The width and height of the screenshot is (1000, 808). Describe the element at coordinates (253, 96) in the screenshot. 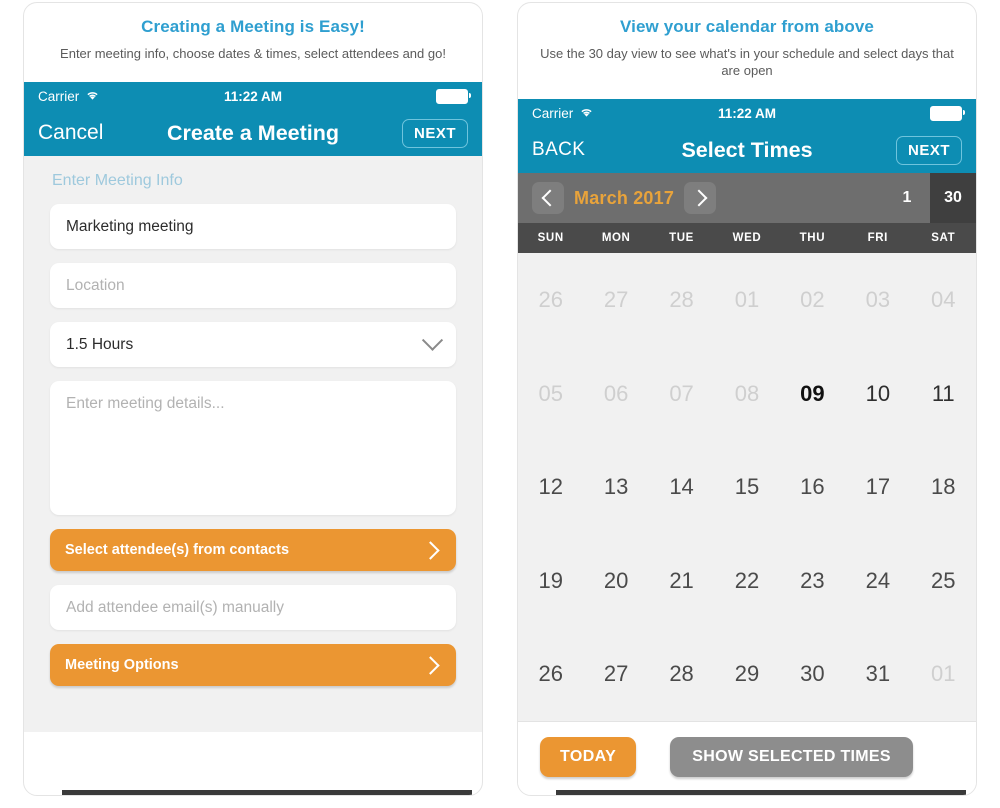

I see `left-status-bar: Carrier 11:22 AM` at that location.